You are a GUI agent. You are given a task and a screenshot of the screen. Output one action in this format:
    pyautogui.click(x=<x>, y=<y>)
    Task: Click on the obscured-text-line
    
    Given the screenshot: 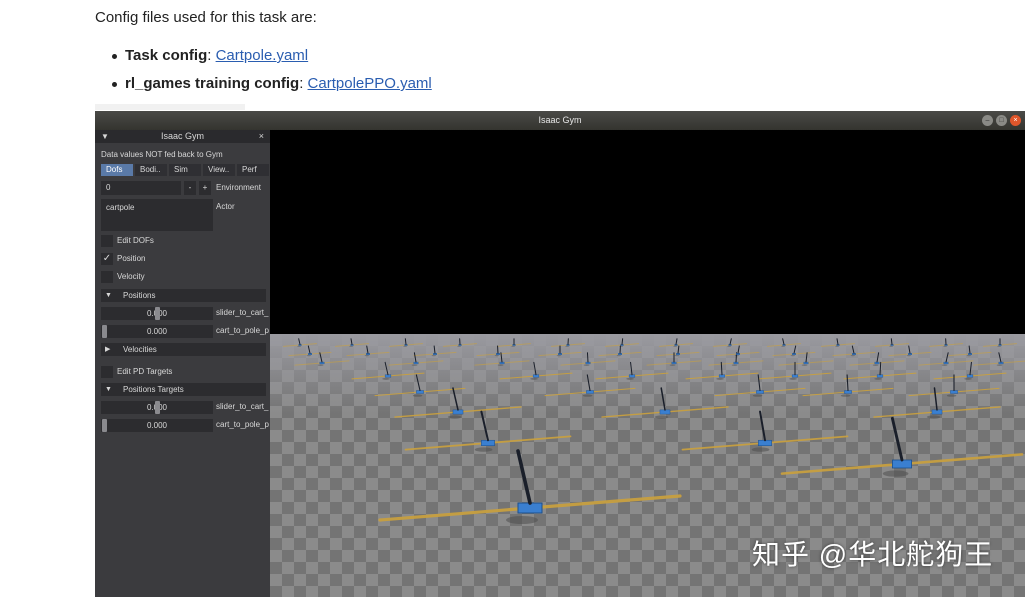 What is the action you would take?
    pyautogui.click(x=170, y=107)
    